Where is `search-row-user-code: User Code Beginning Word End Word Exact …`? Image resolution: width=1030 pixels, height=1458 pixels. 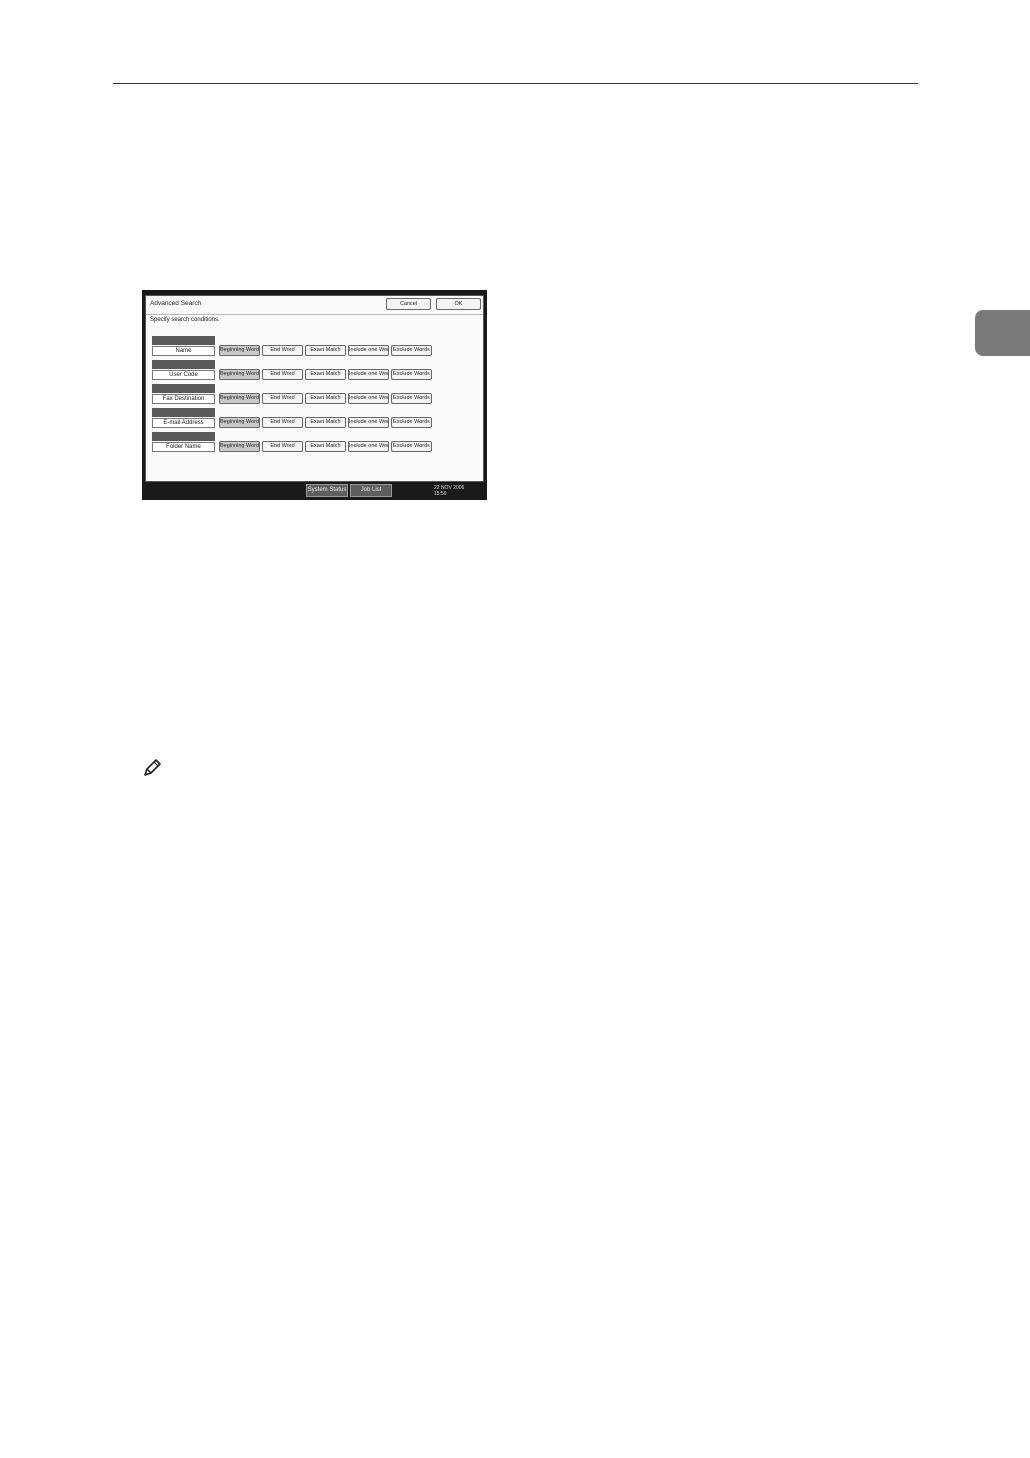
search-row-user-code: User Code Beginning Word End Word Exact … is located at coordinates (314, 371).